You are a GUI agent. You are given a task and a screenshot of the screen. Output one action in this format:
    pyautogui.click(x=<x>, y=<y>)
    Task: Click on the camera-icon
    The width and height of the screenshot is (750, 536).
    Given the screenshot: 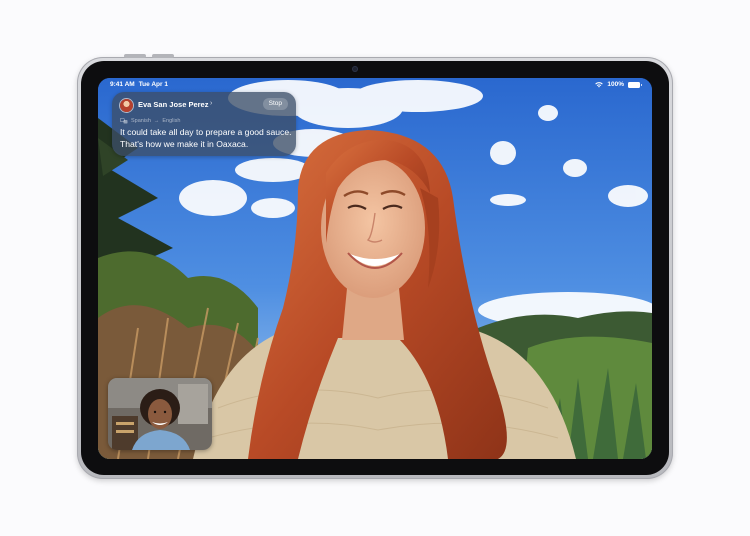 What is the action you would take?
    pyautogui.click(x=355, y=69)
    